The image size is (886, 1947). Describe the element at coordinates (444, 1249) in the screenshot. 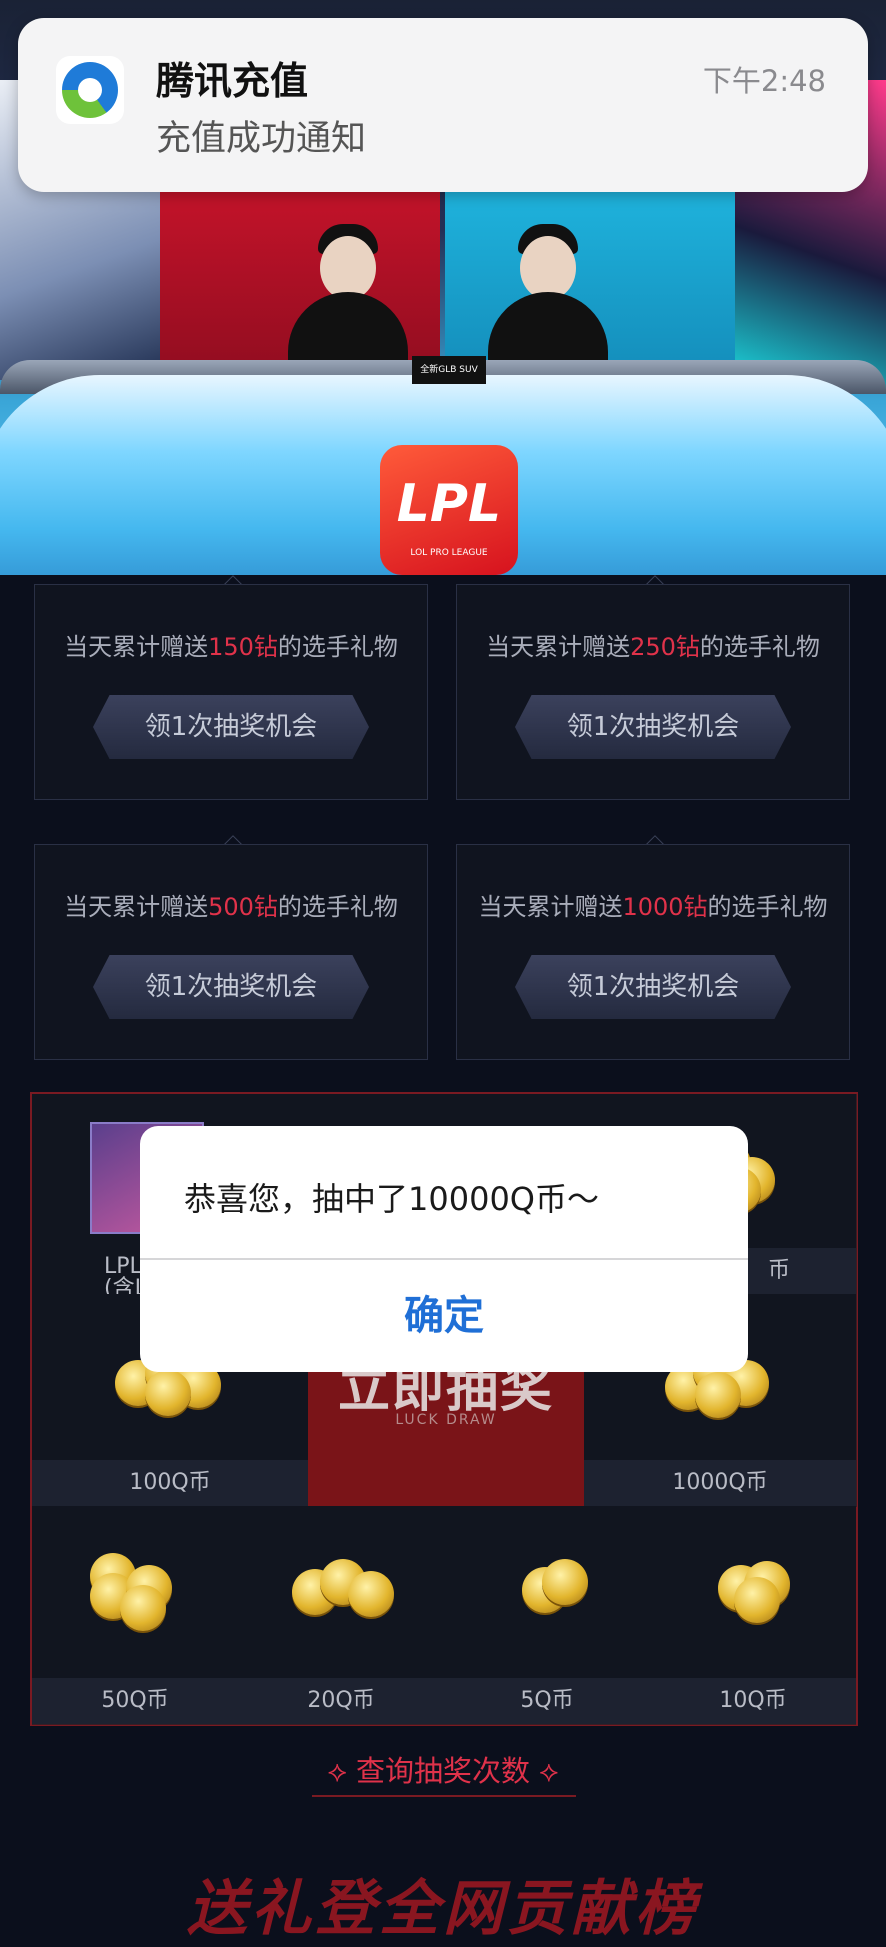

I see `prize-result-dialog: 恭喜您，抽中了10000Q币～ 确定` at that location.